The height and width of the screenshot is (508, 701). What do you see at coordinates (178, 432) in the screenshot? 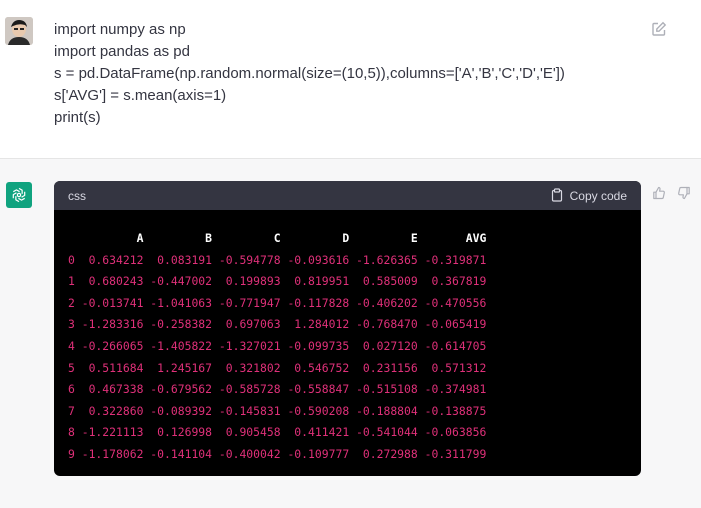
I see `table-cell: 0.126998` at bounding box center [178, 432].